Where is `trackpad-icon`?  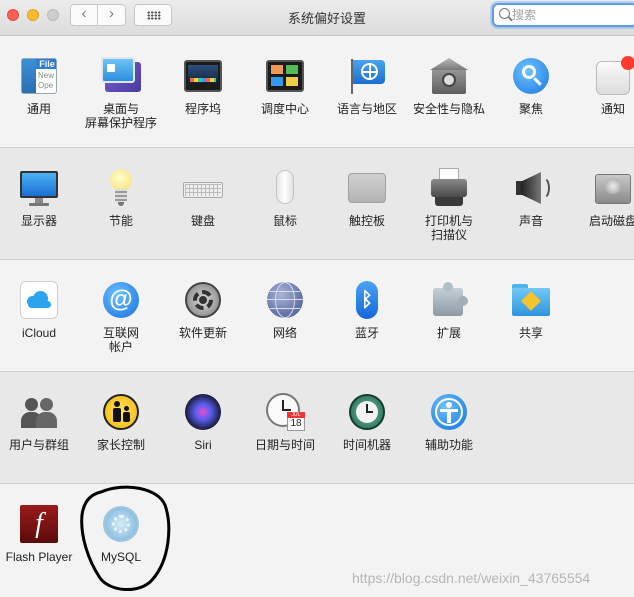
trackpad-icon is located at coordinates (367, 188).